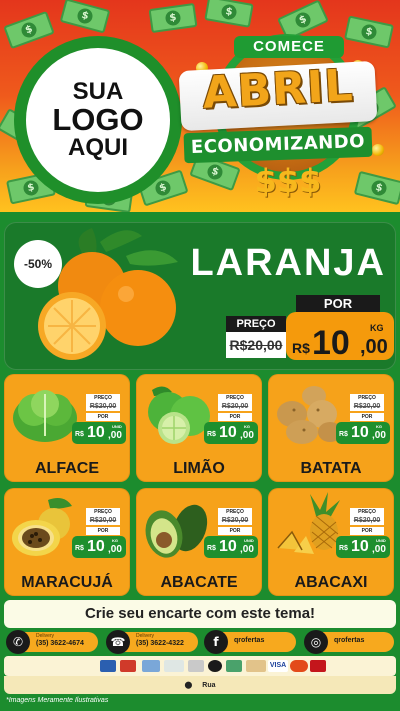 This screenshot has height=711, width=400. I want to click on payment-methods: VISA, so click(200, 666).